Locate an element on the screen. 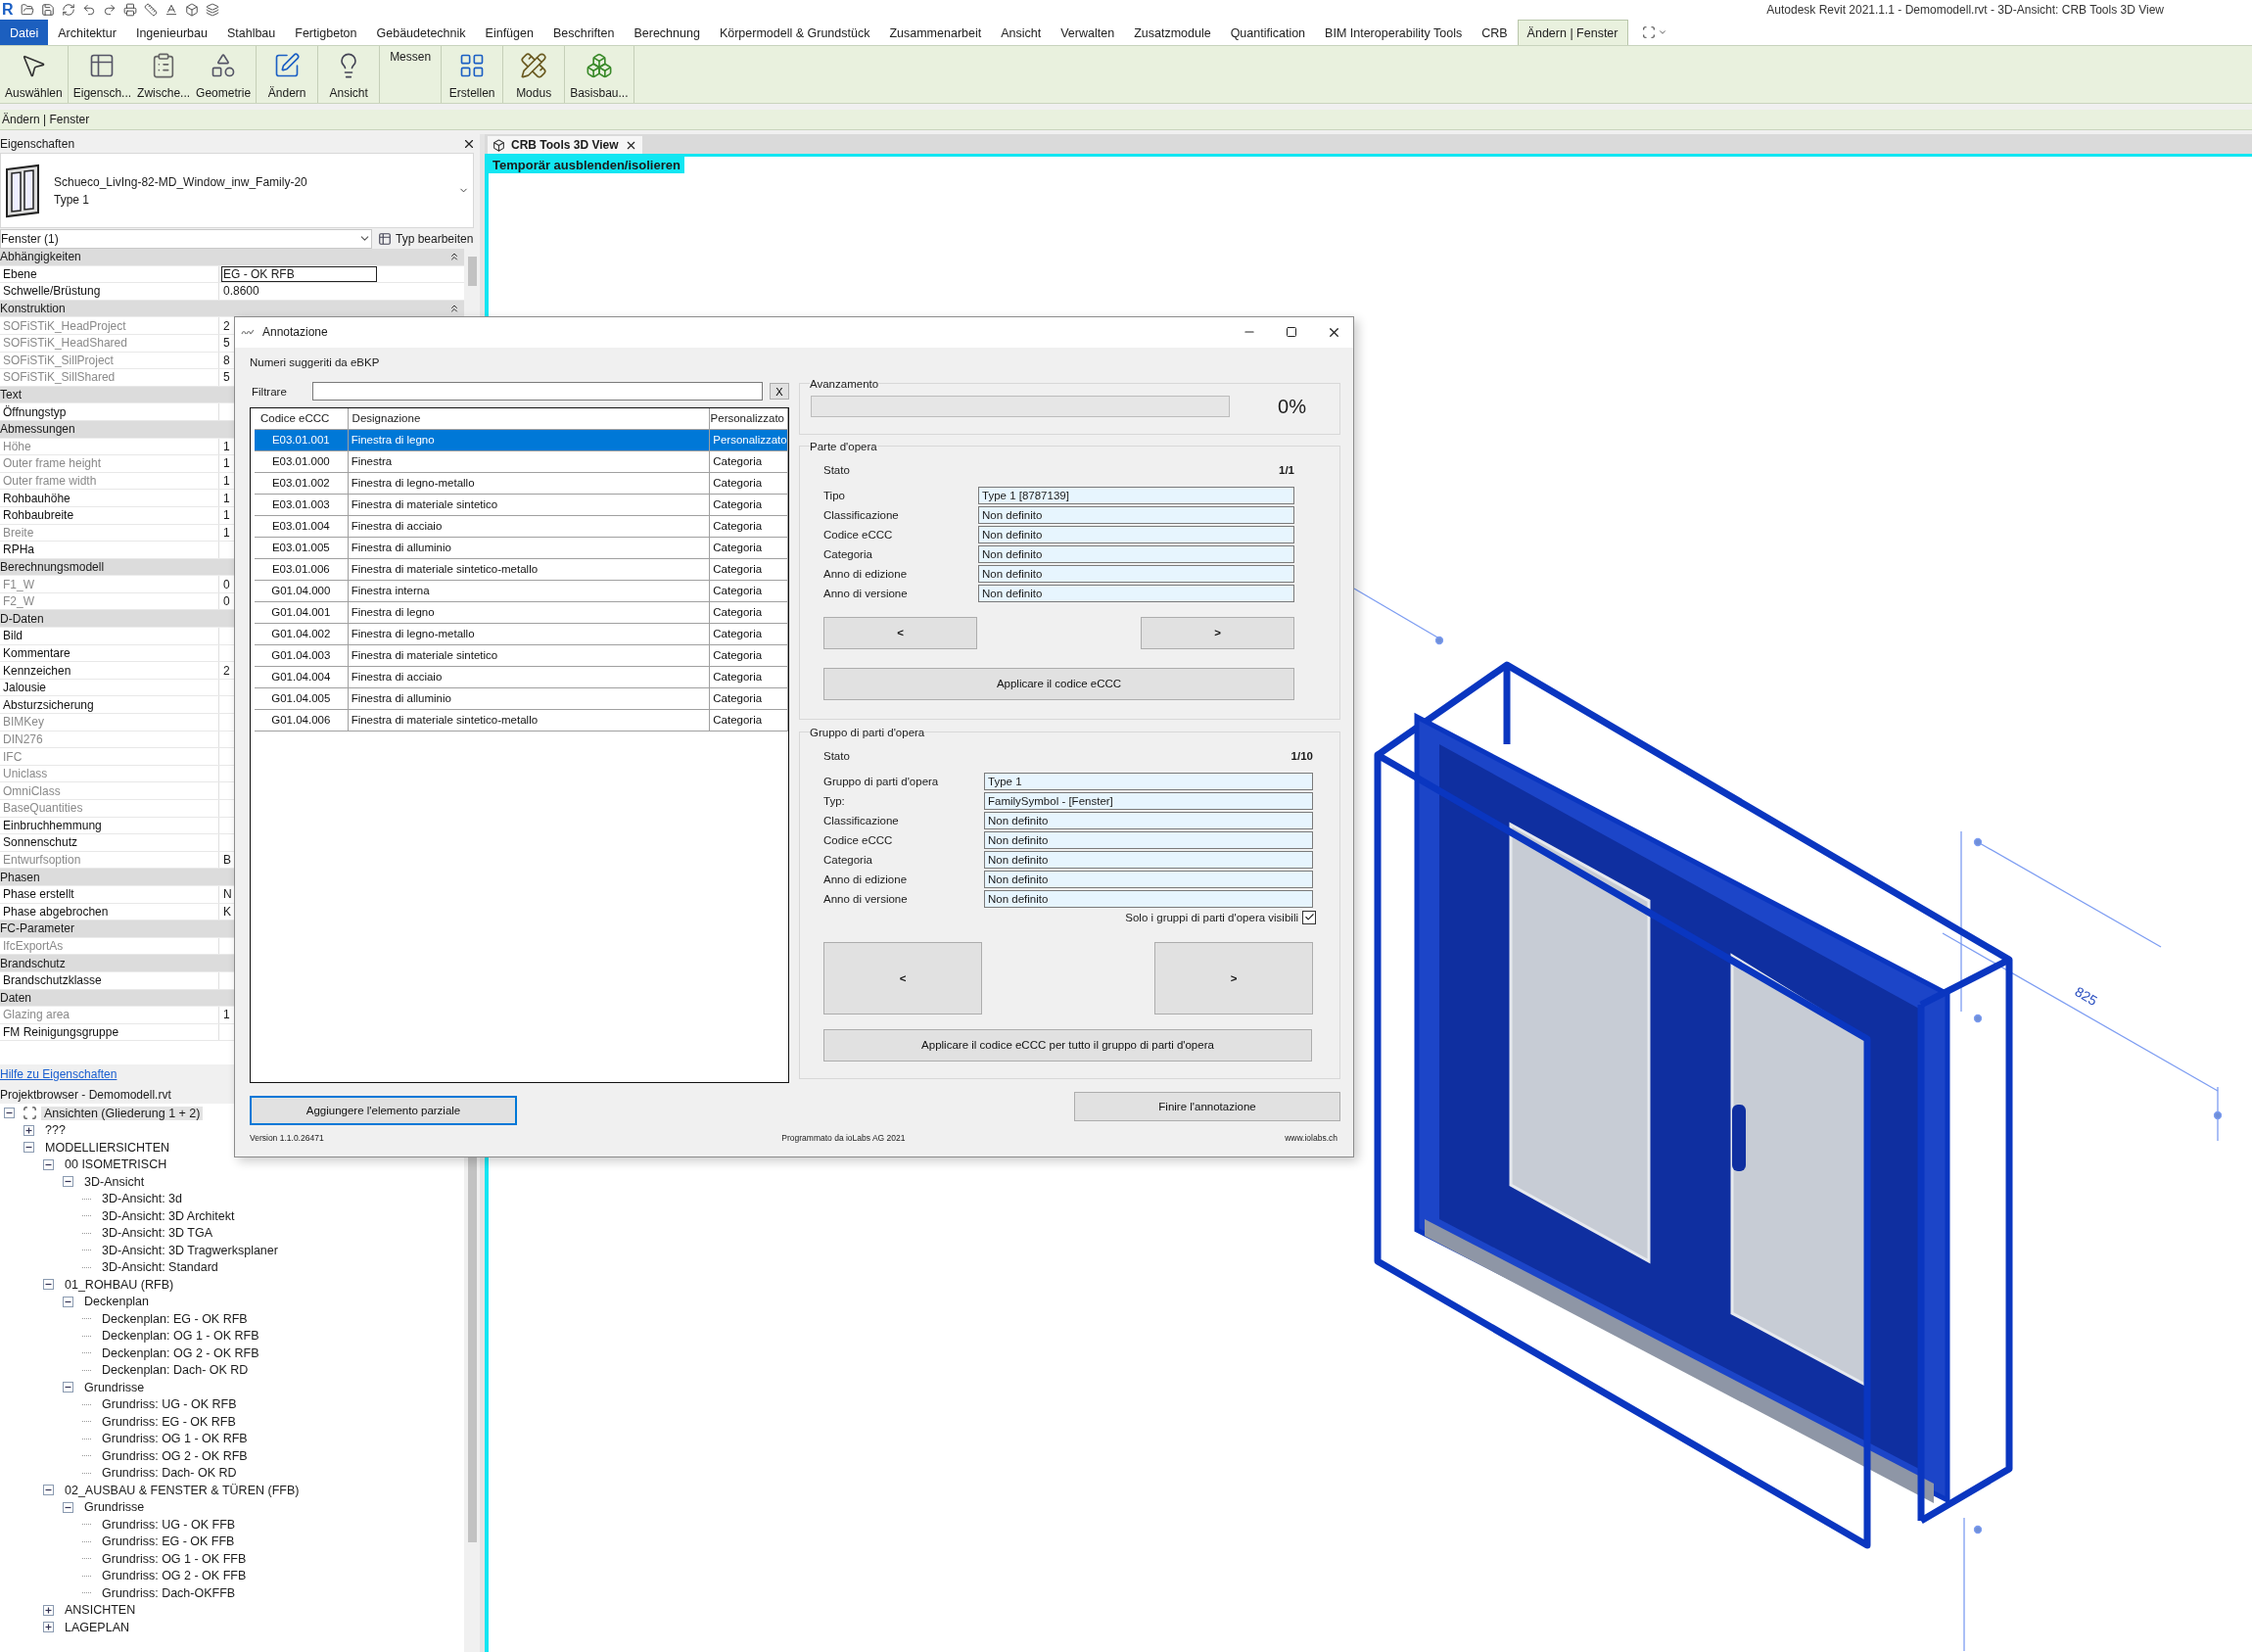  apply-button: Applicare il codice eCCC is located at coordinates (1058, 683).